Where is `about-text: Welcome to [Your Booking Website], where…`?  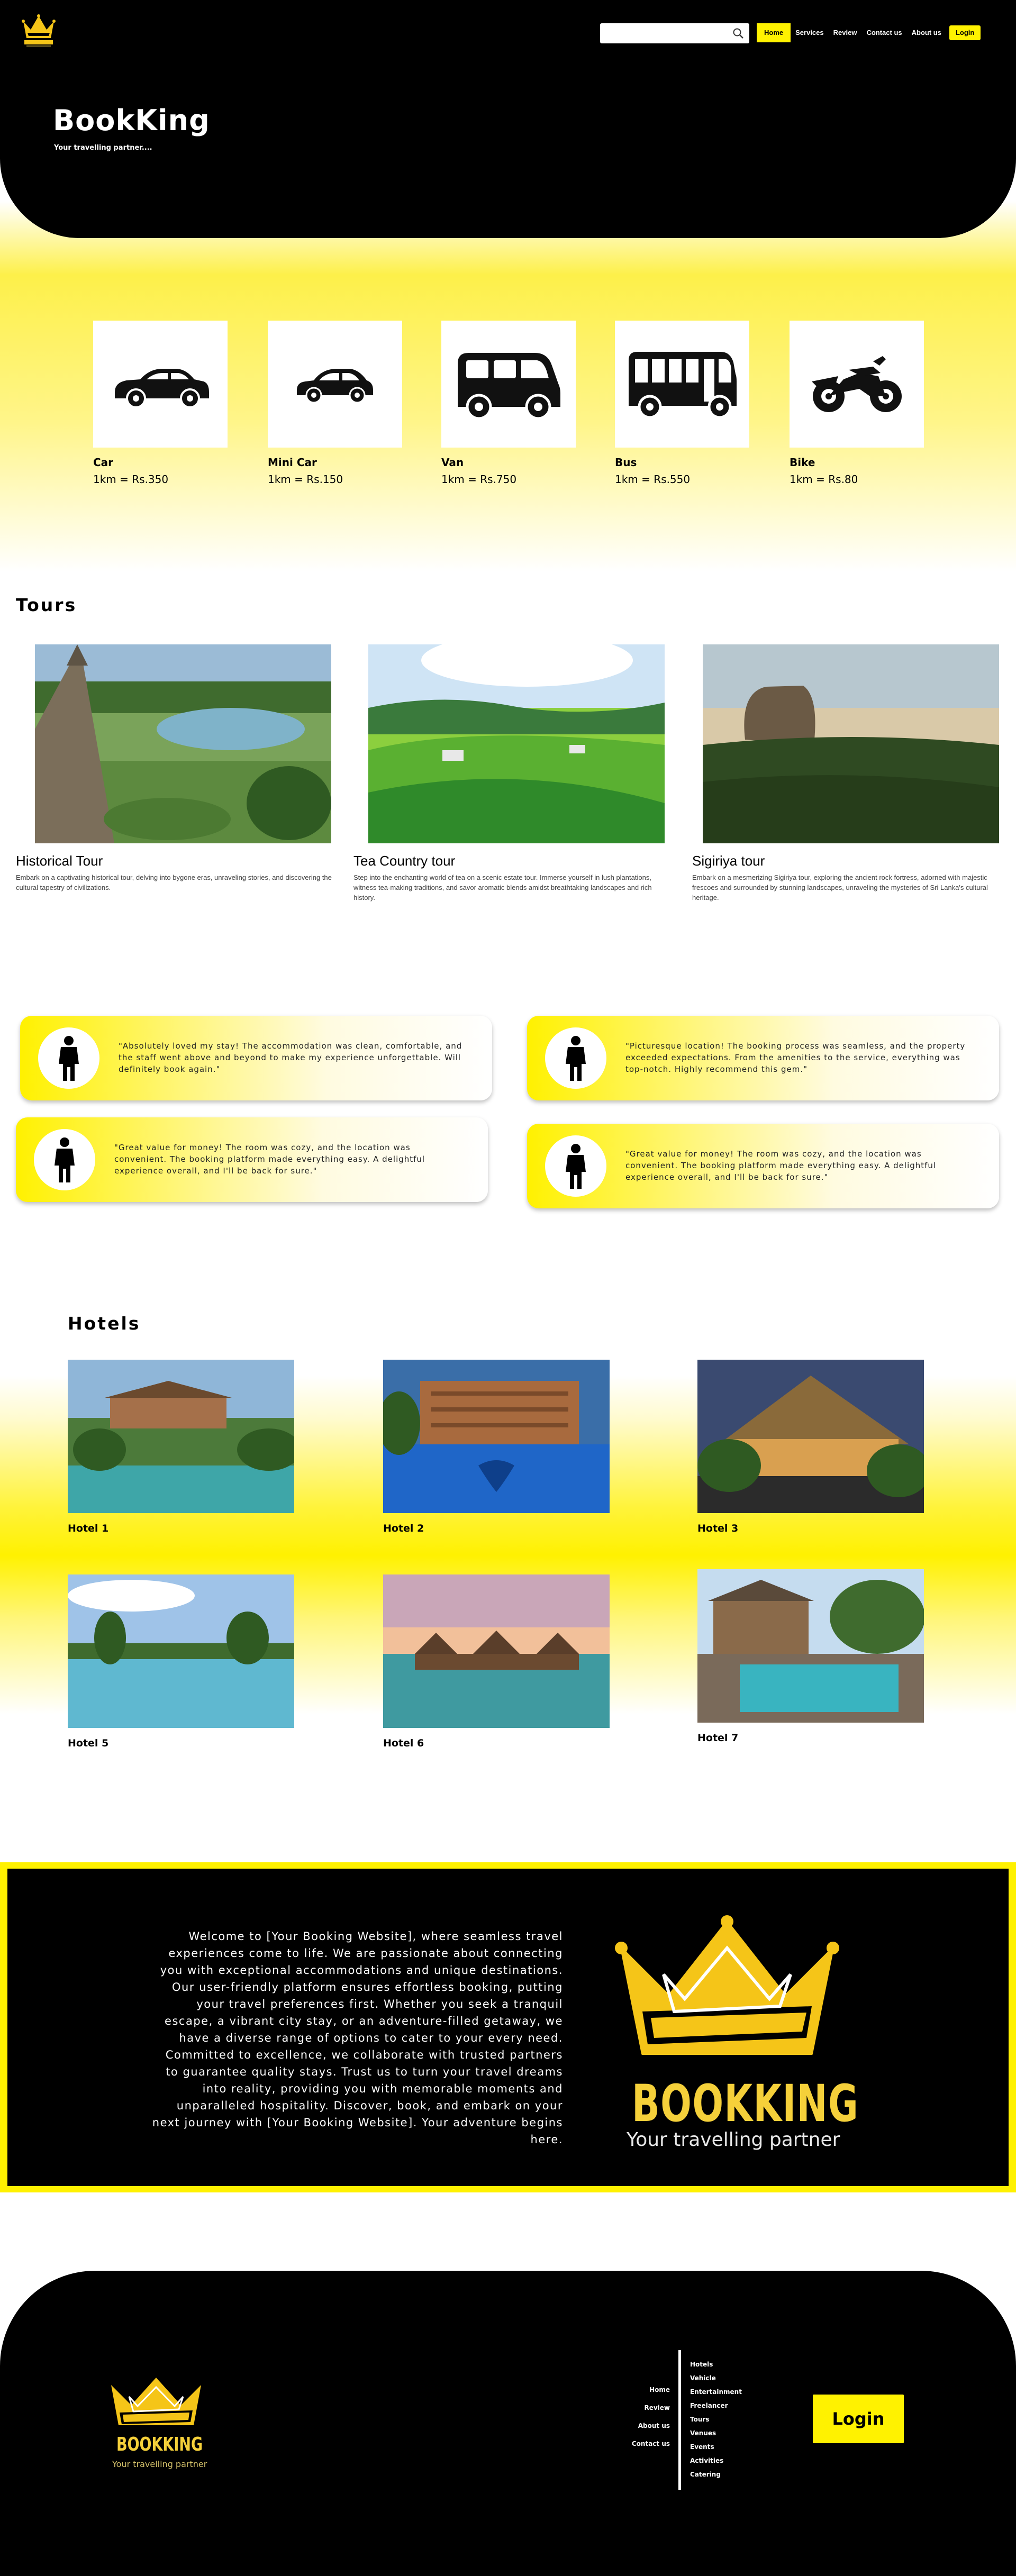
about-text: Welcome to [Your Booking Website], where… is located at coordinates (357, 2038).